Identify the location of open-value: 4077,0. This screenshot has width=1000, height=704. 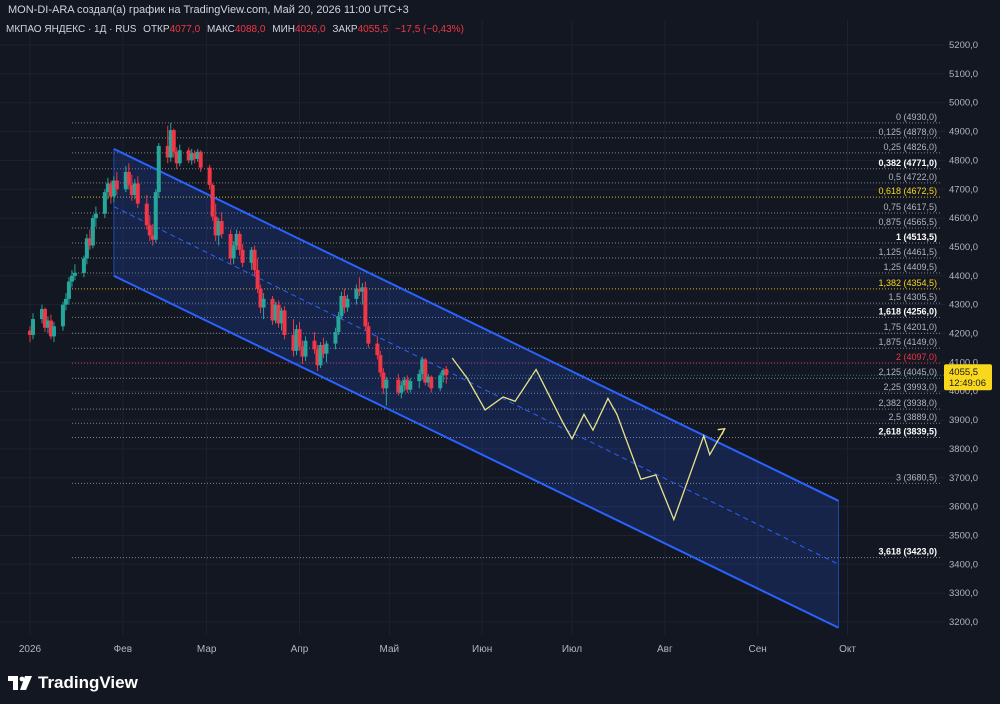
(185, 29).